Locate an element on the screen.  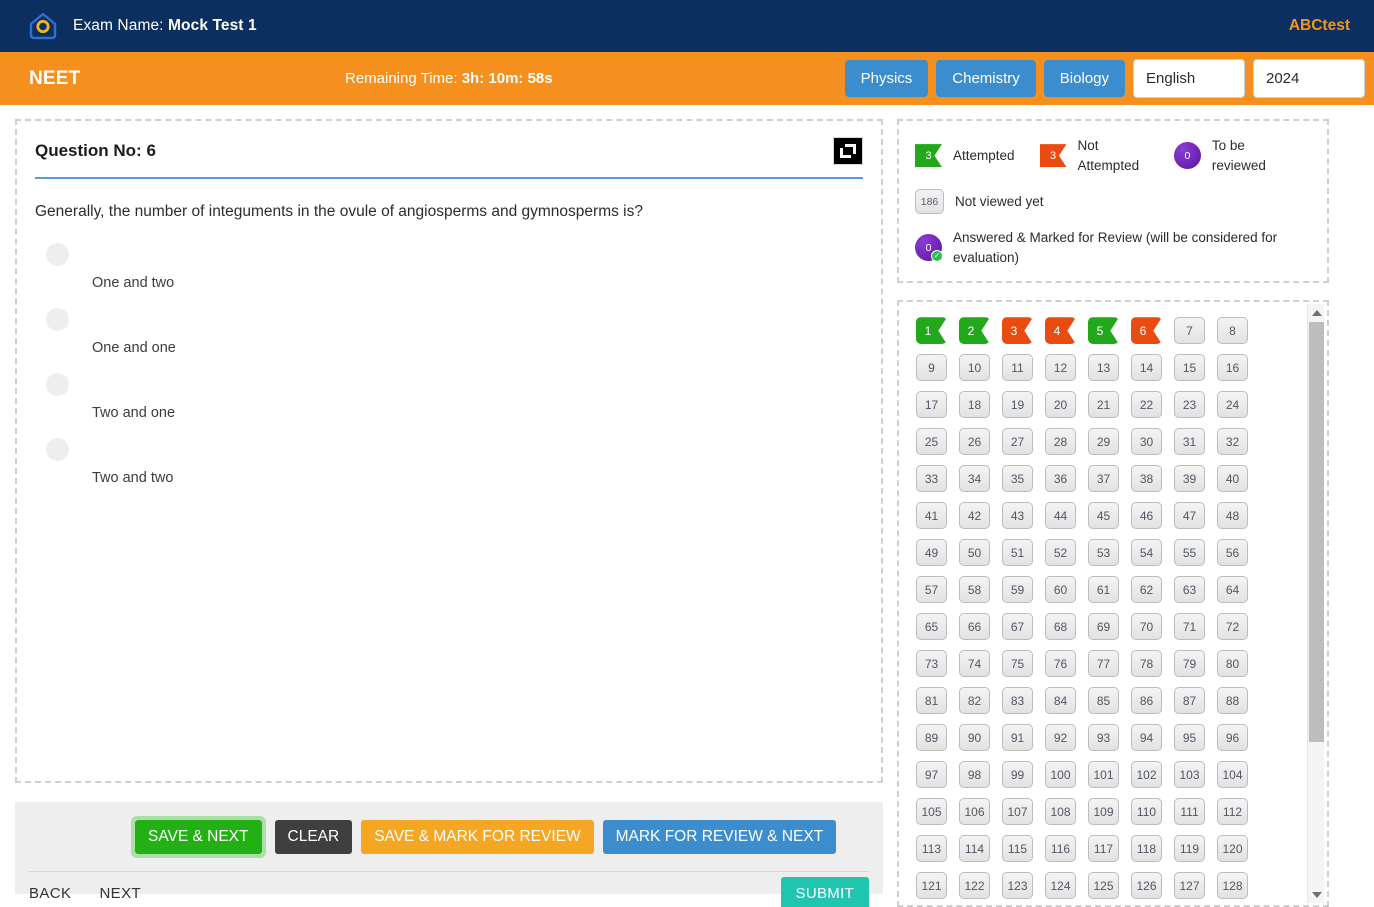
palette-question-62: 62 is located at coordinates (1146, 590).